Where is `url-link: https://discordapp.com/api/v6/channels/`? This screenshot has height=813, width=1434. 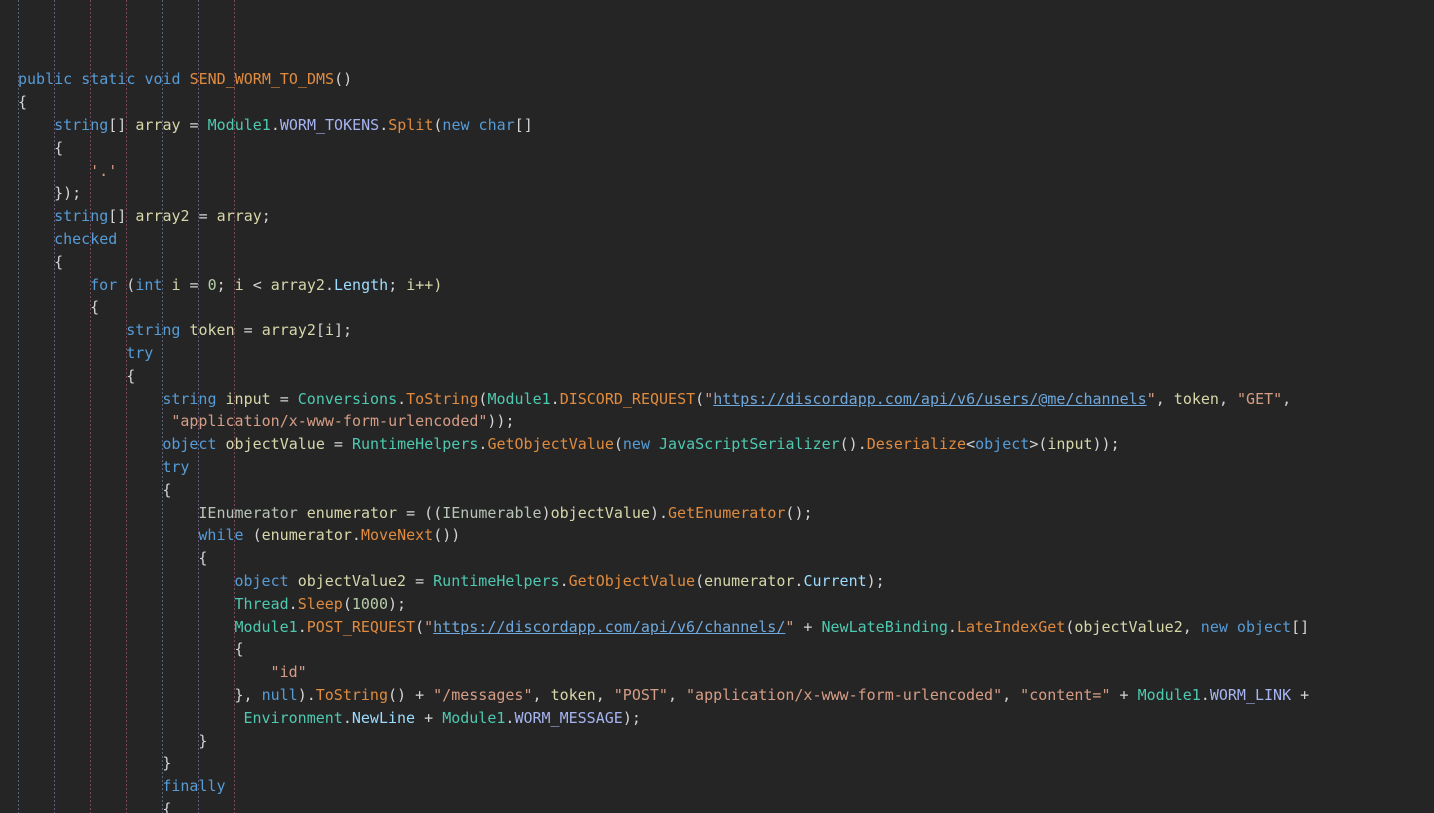 url-link: https://discordapp.com/api/v6/channels/ is located at coordinates (609, 627).